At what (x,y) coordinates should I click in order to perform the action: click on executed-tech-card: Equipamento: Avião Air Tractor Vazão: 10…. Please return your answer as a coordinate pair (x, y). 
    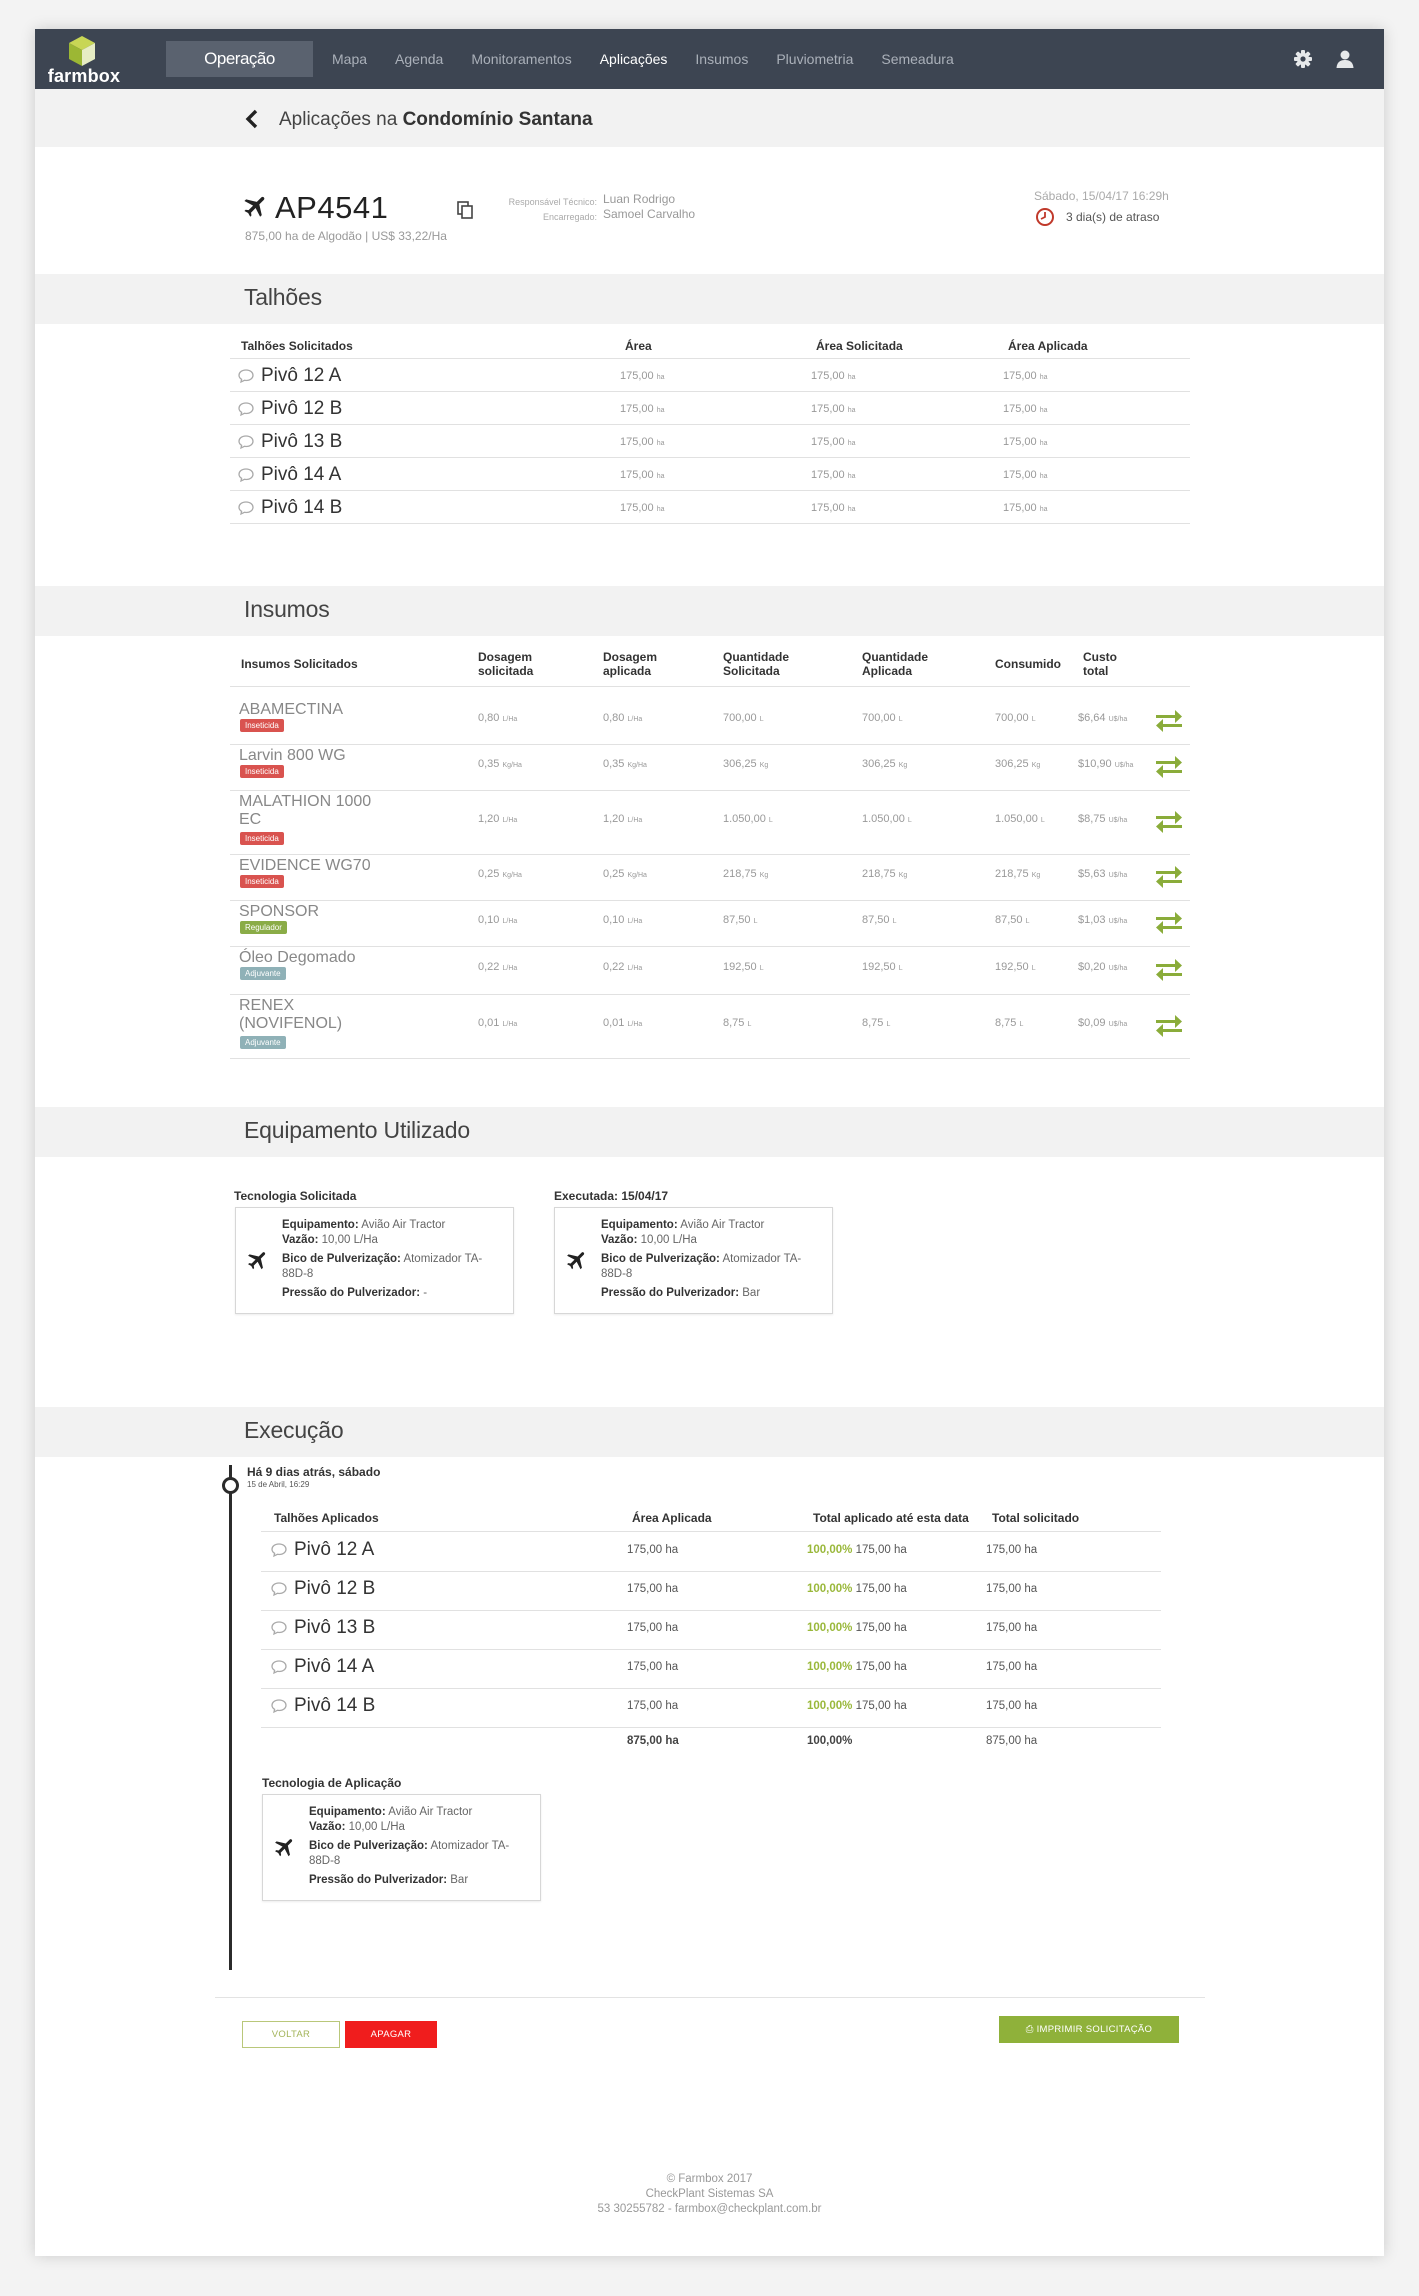
    Looking at the image, I should click on (693, 1260).